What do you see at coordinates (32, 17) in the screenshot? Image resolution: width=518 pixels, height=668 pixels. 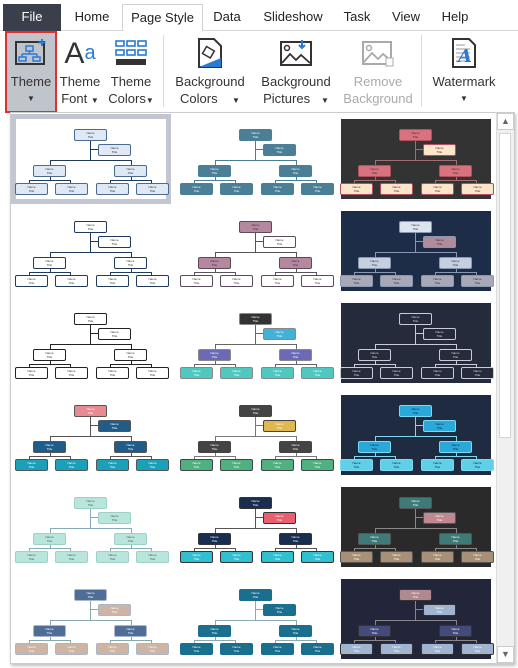 I see `tab-file: File` at bounding box center [32, 17].